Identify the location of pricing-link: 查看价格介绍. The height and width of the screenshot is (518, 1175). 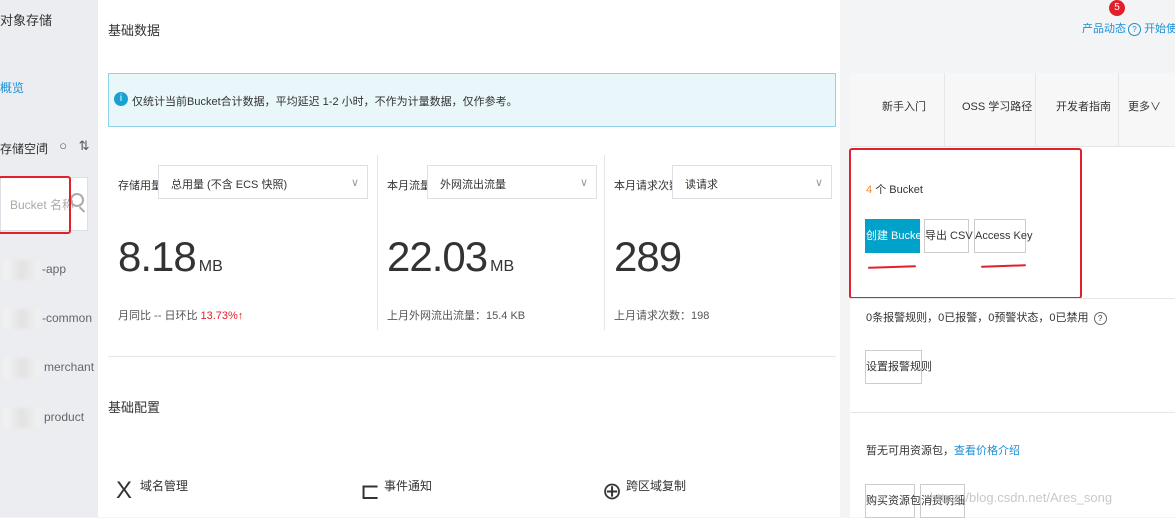
(987, 451).